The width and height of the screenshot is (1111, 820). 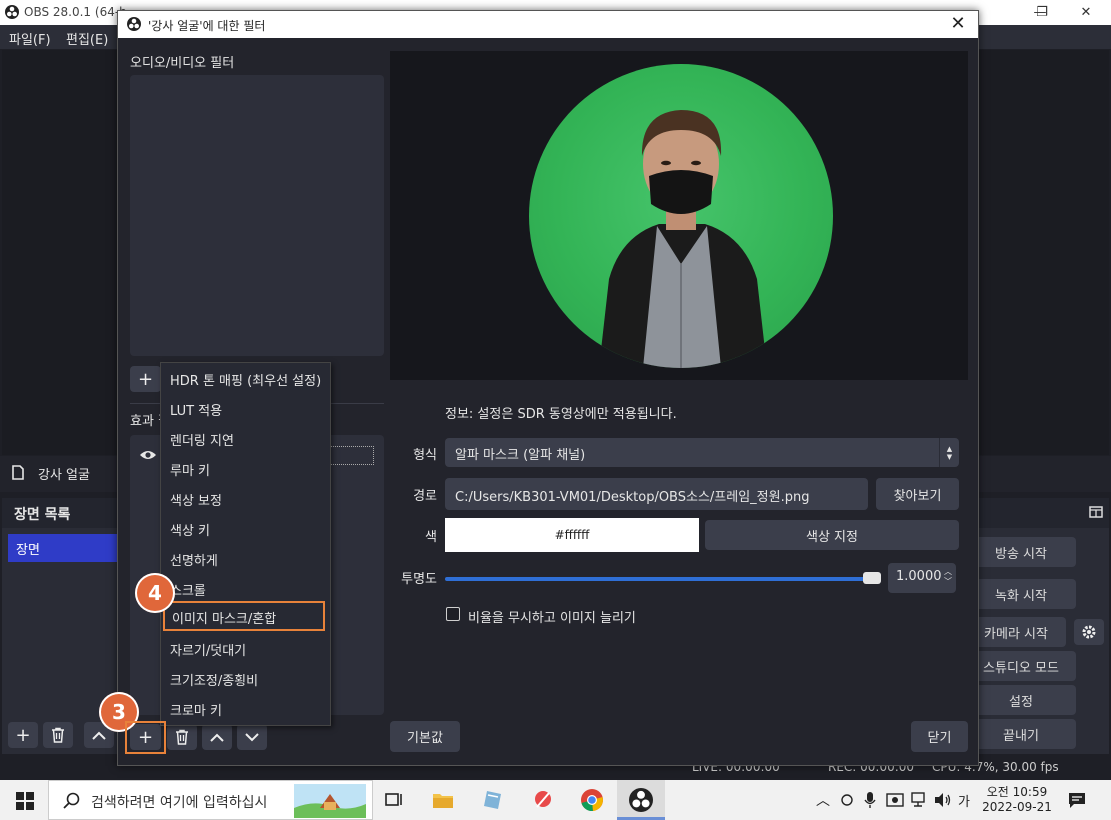 I want to click on opacity-spinbox: 1.0000 ︿ ﹀, so click(x=922, y=578).